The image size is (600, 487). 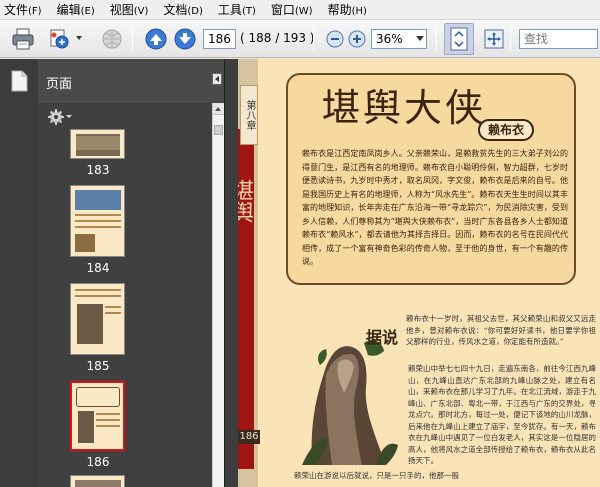 I want to click on panel-divider, so click(x=231, y=273).